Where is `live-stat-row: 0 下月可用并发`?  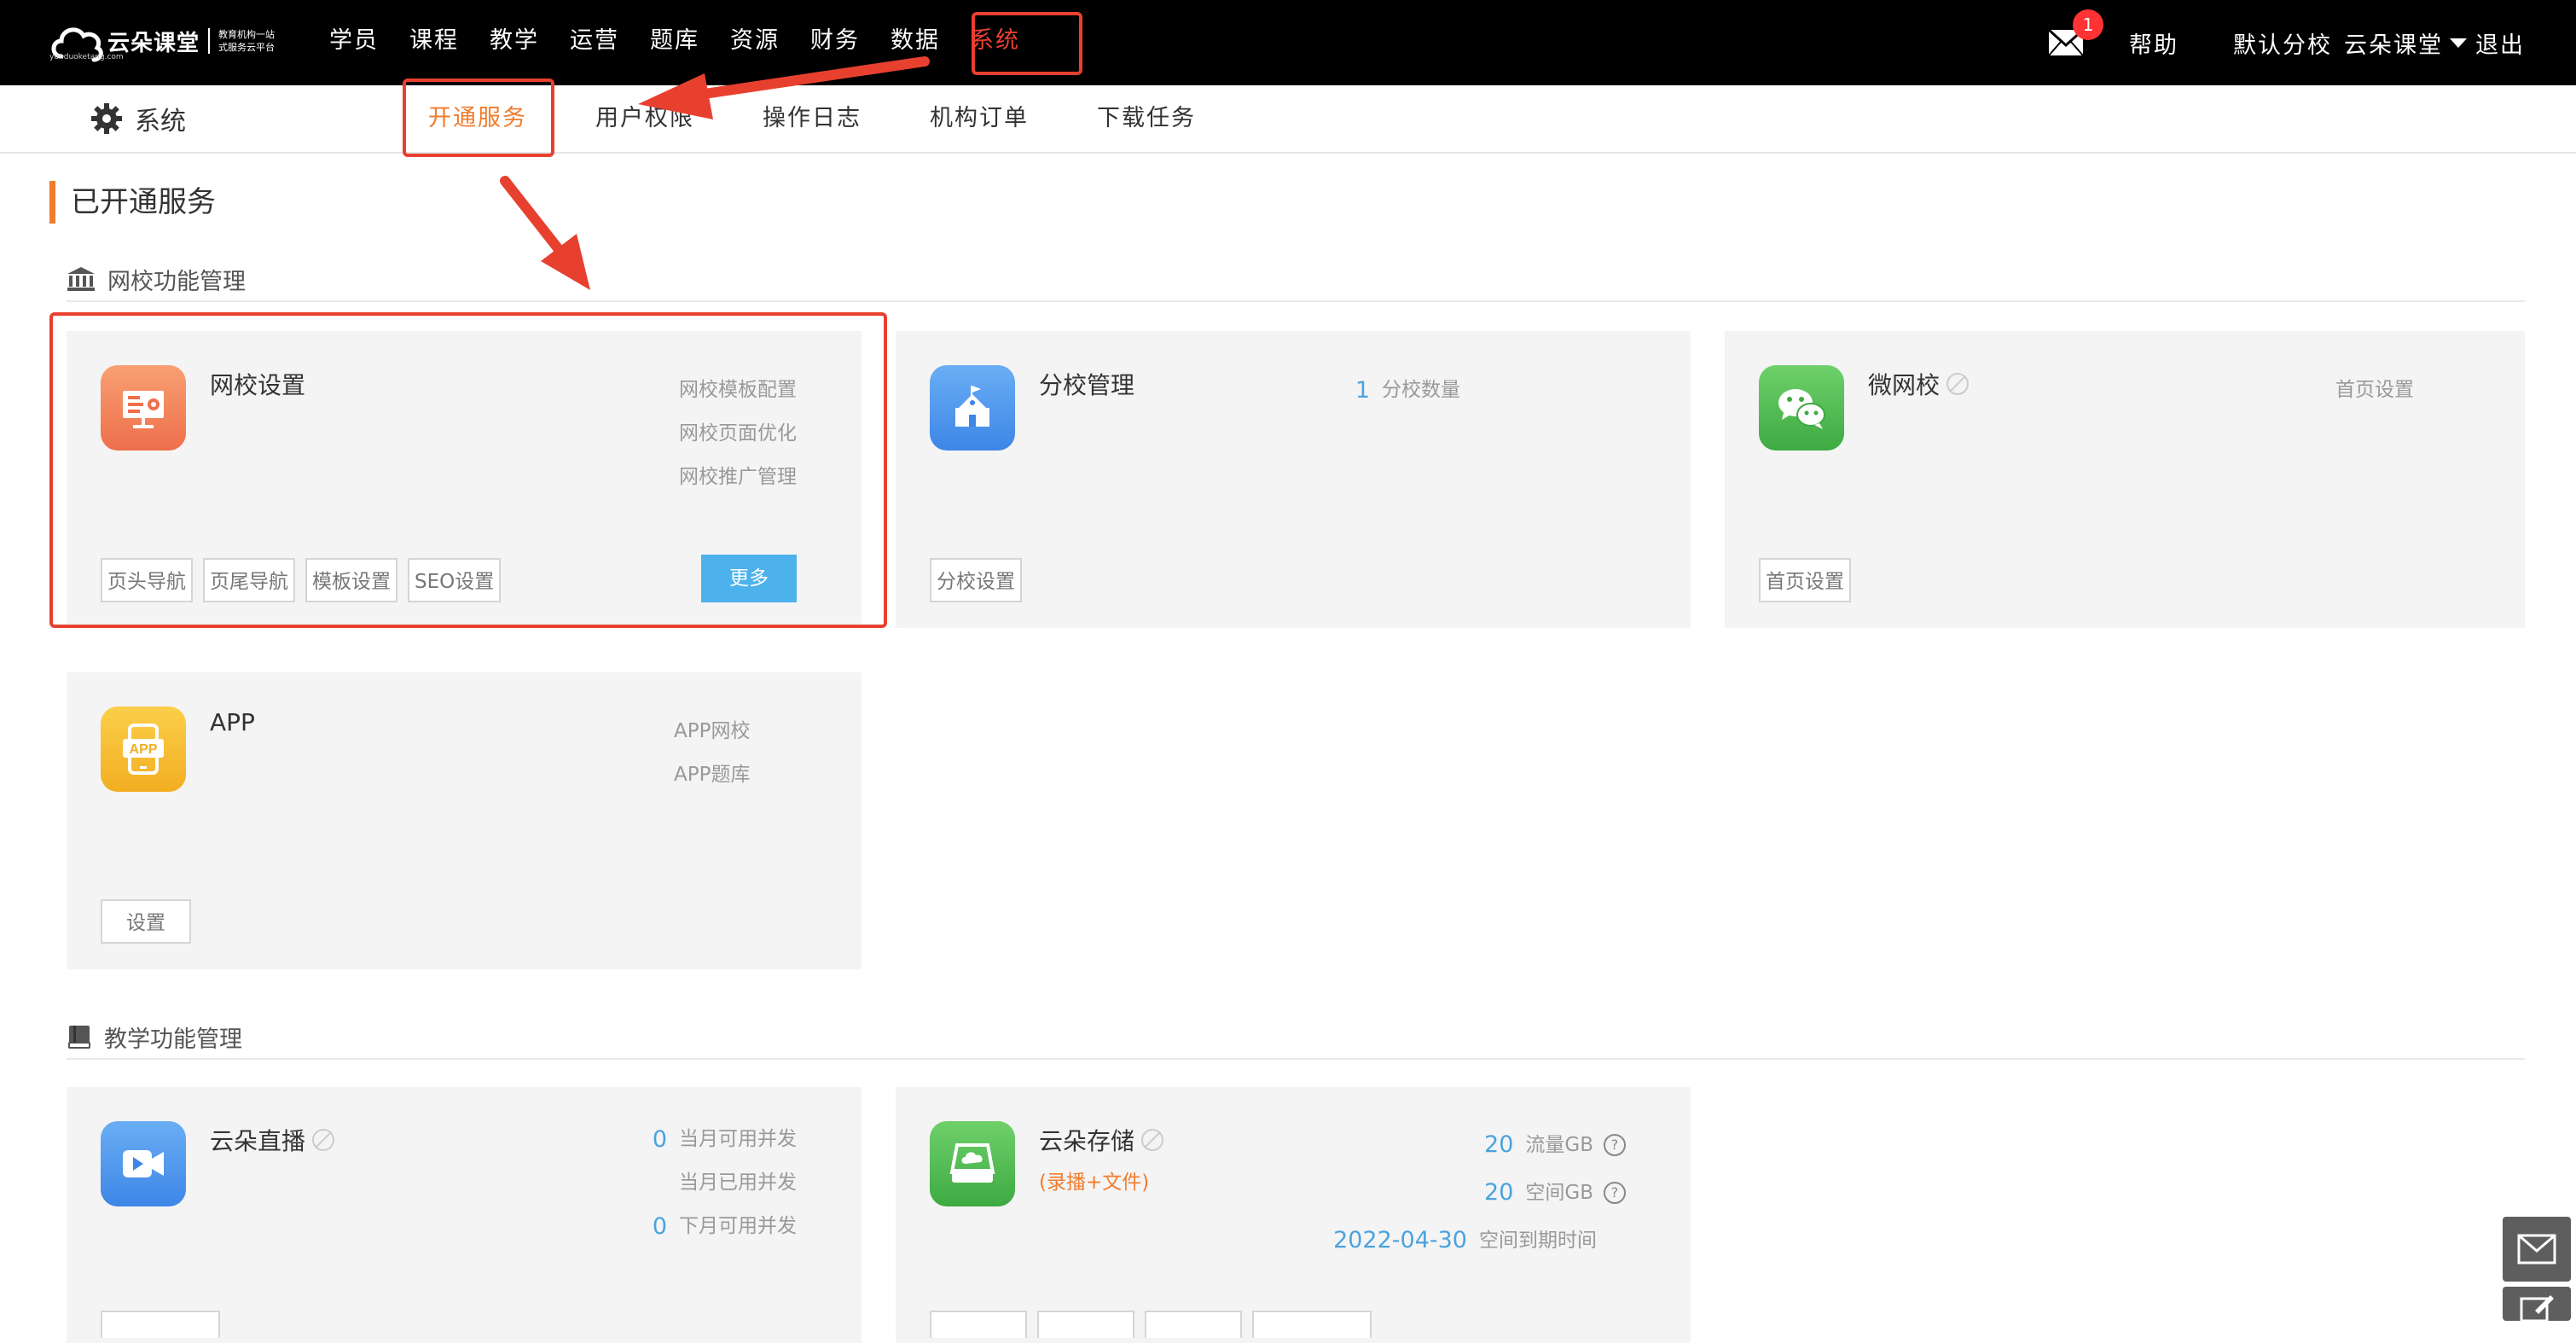 live-stat-row: 0 下月可用并发 is located at coordinates (725, 1226).